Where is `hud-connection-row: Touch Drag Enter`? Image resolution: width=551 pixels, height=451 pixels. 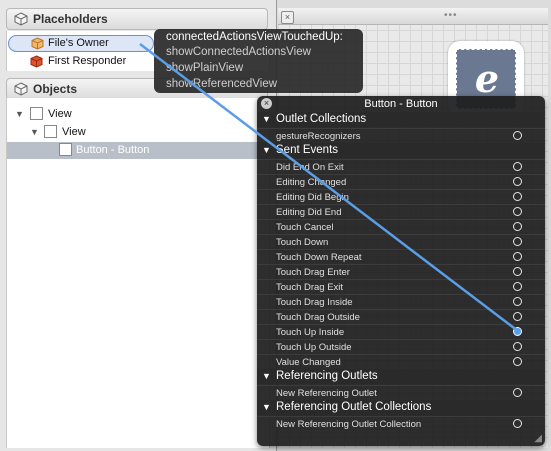 hud-connection-row: Touch Drag Enter is located at coordinates (401, 272).